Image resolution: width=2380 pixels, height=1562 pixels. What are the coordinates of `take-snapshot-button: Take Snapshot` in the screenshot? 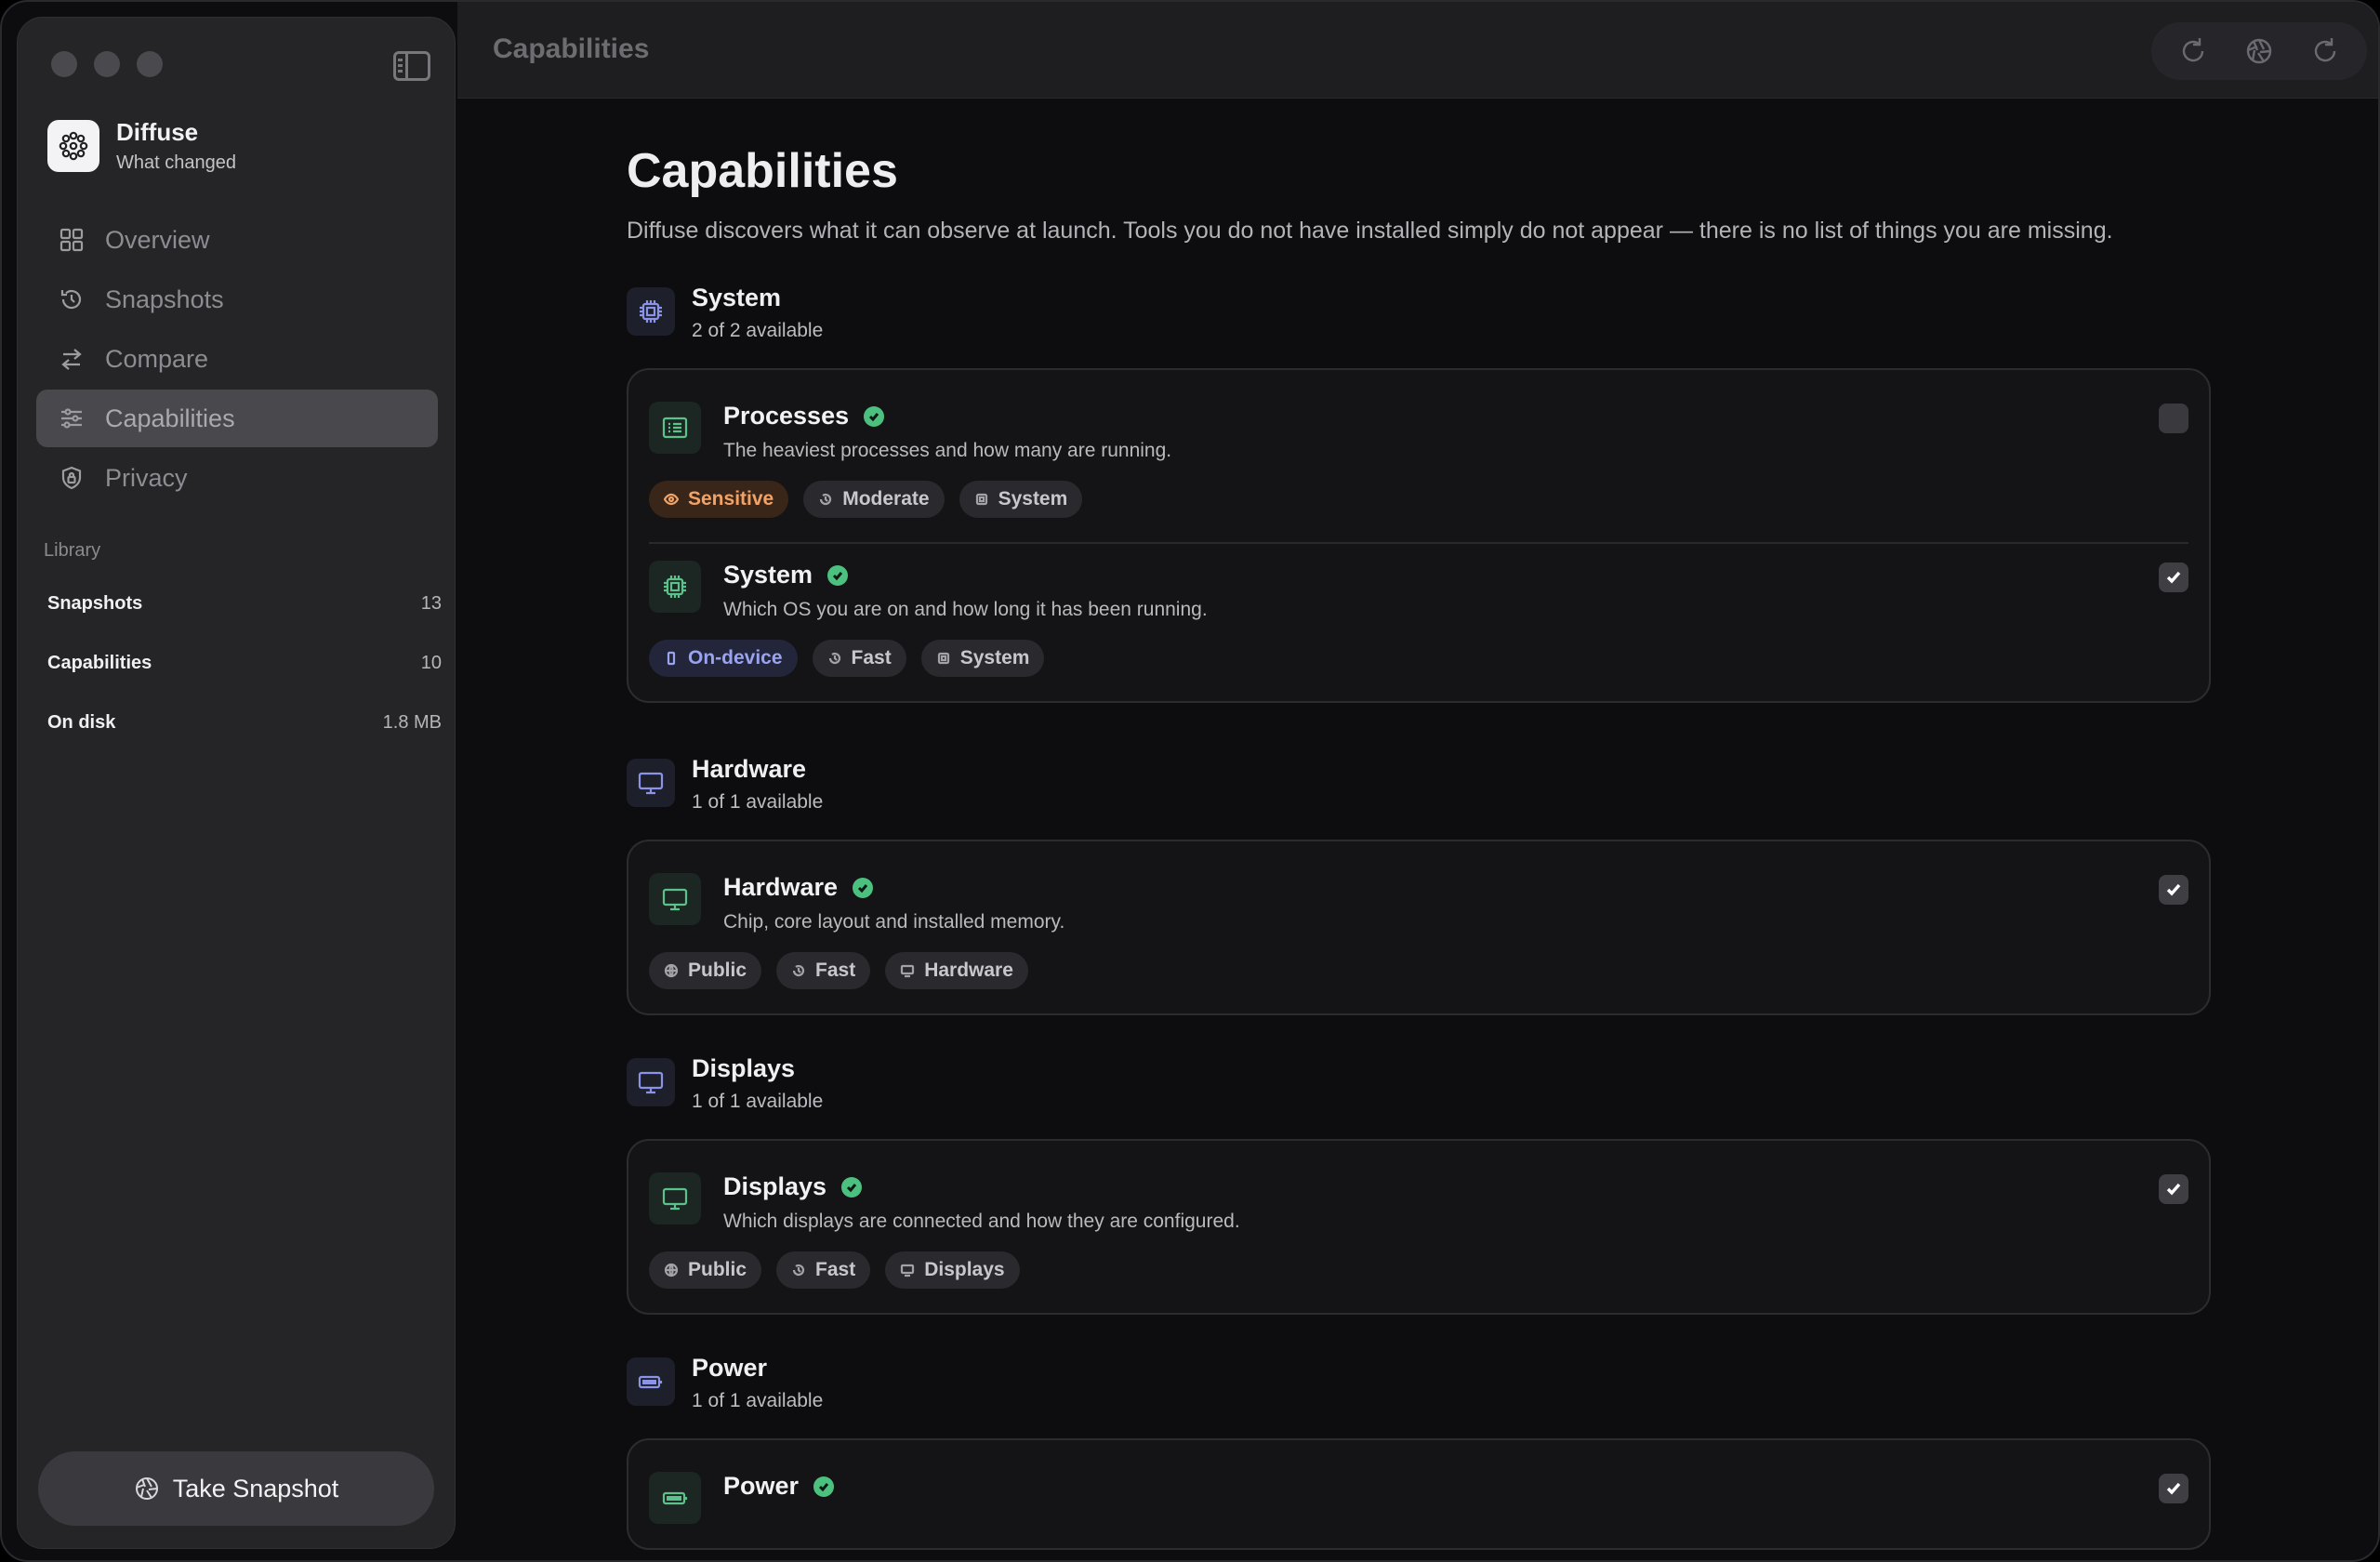 It's located at (236, 1488).